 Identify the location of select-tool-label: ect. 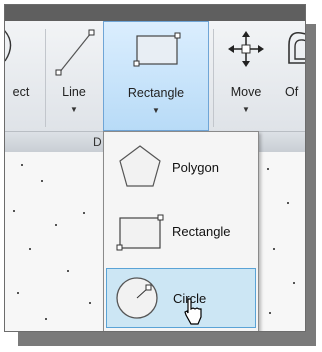
(21, 92).